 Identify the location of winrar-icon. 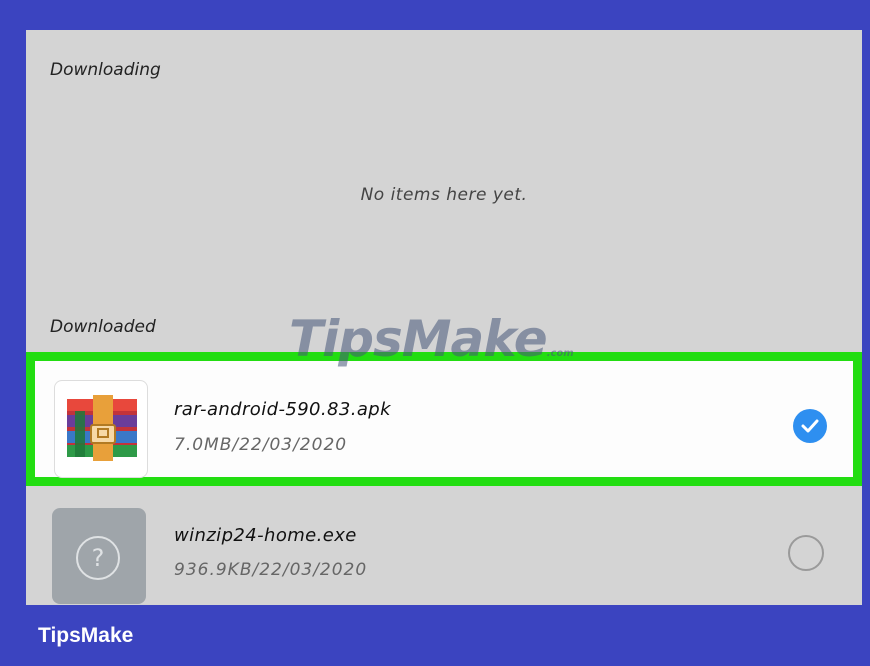
(101, 429).